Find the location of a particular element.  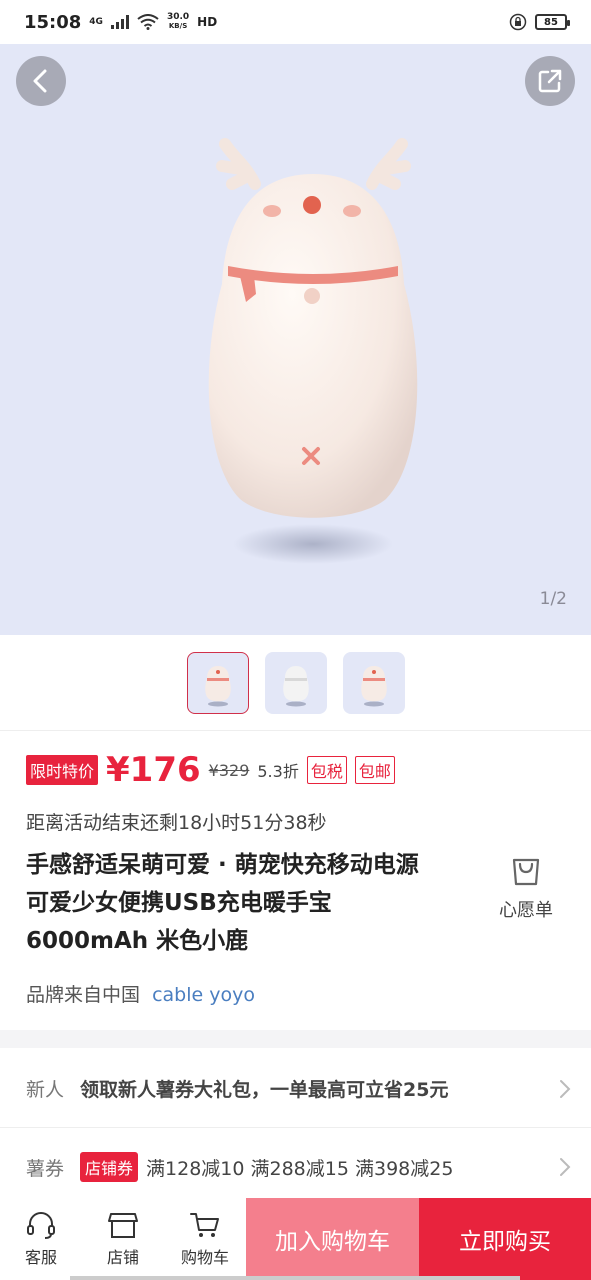

sale-countdown: 距离活动结束还剩18小时51分38秒 is located at coordinates (176, 823).